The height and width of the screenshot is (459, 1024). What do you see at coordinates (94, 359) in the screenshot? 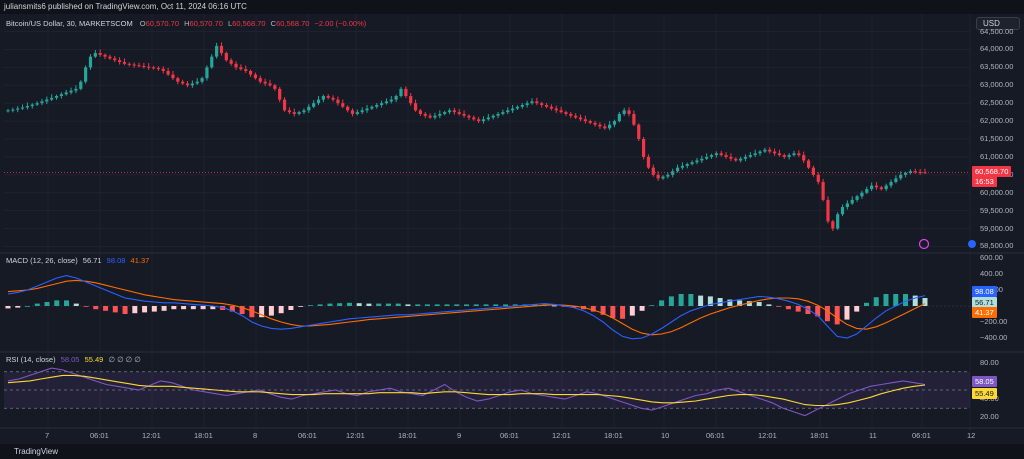
I see `rsi-legend-v2: 55.49` at bounding box center [94, 359].